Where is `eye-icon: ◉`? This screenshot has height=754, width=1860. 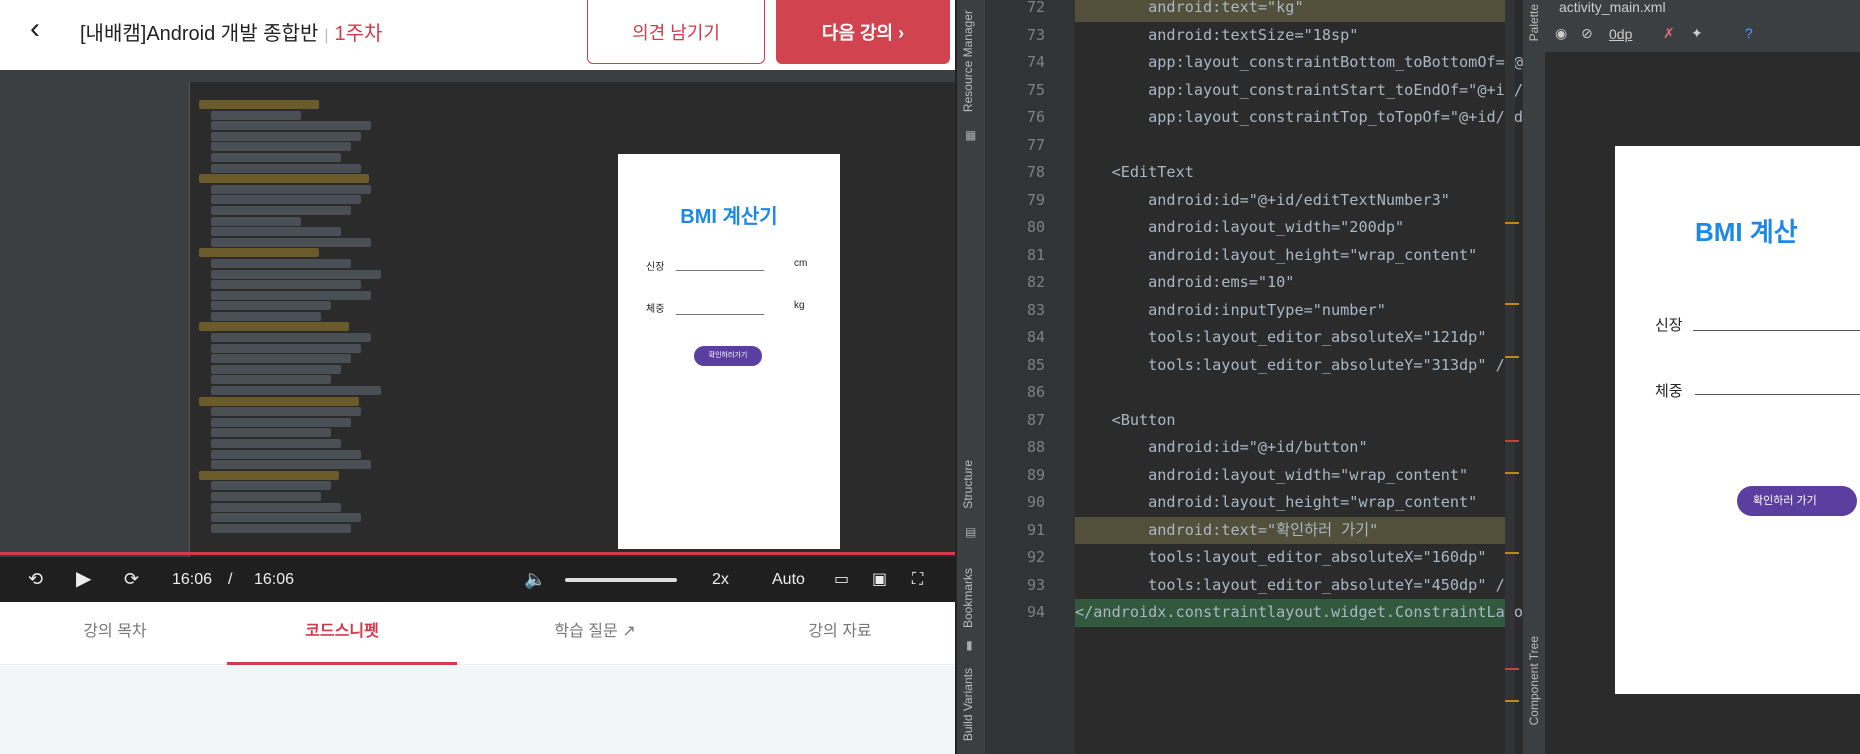 eye-icon: ◉ is located at coordinates (1561, 33).